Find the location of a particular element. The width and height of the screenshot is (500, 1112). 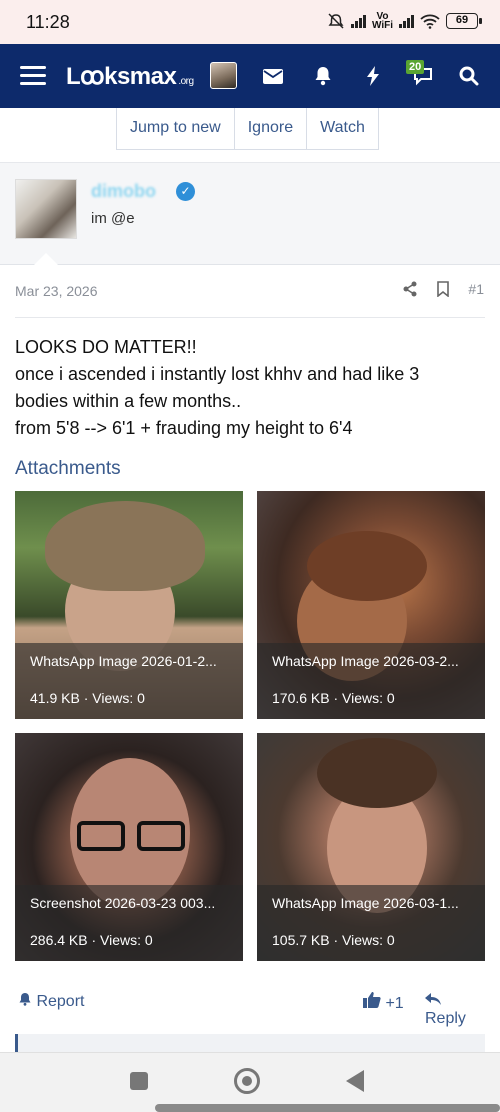

verified-icon: ✓ is located at coordinates (185, 191).